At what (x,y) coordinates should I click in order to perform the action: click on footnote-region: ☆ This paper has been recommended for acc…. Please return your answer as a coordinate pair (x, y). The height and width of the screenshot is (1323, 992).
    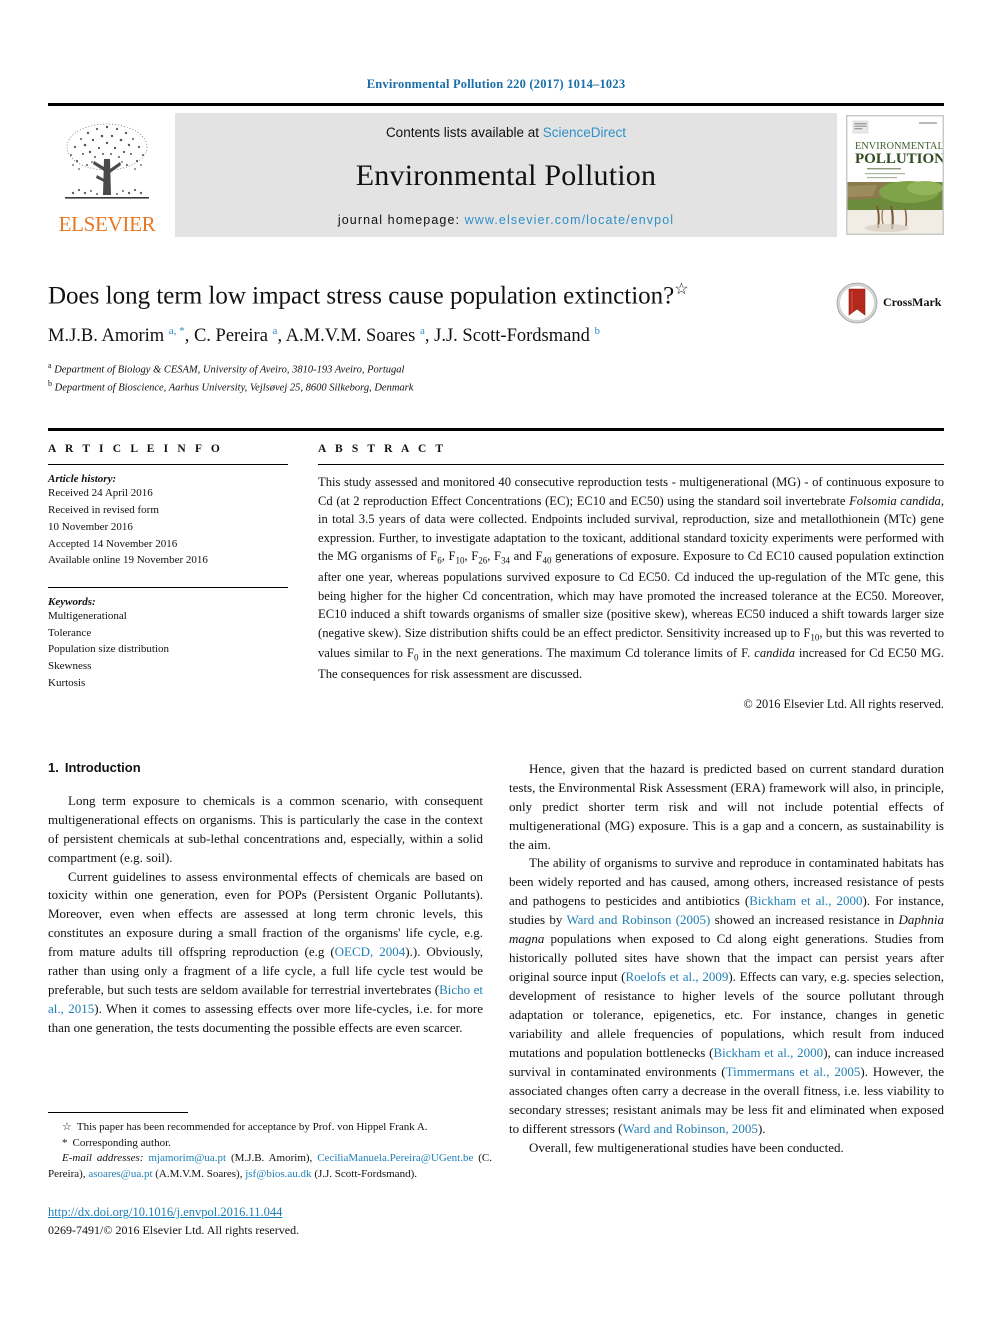
    Looking at the image, I should click on (270, 1175).